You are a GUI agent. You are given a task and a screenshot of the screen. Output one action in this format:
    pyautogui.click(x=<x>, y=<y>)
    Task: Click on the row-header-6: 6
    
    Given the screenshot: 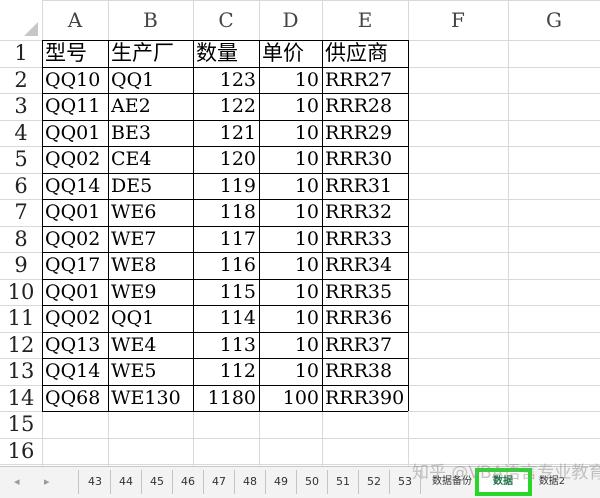 What is the action you would take?
    pyautogui.click(x=21, y=186)
    